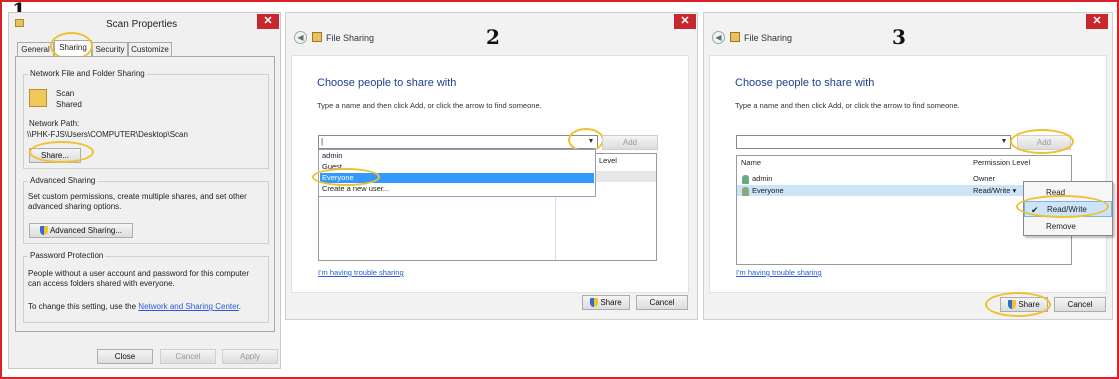 The image size is (1119, 379). I want to click on user-icon, so click(745, 179).